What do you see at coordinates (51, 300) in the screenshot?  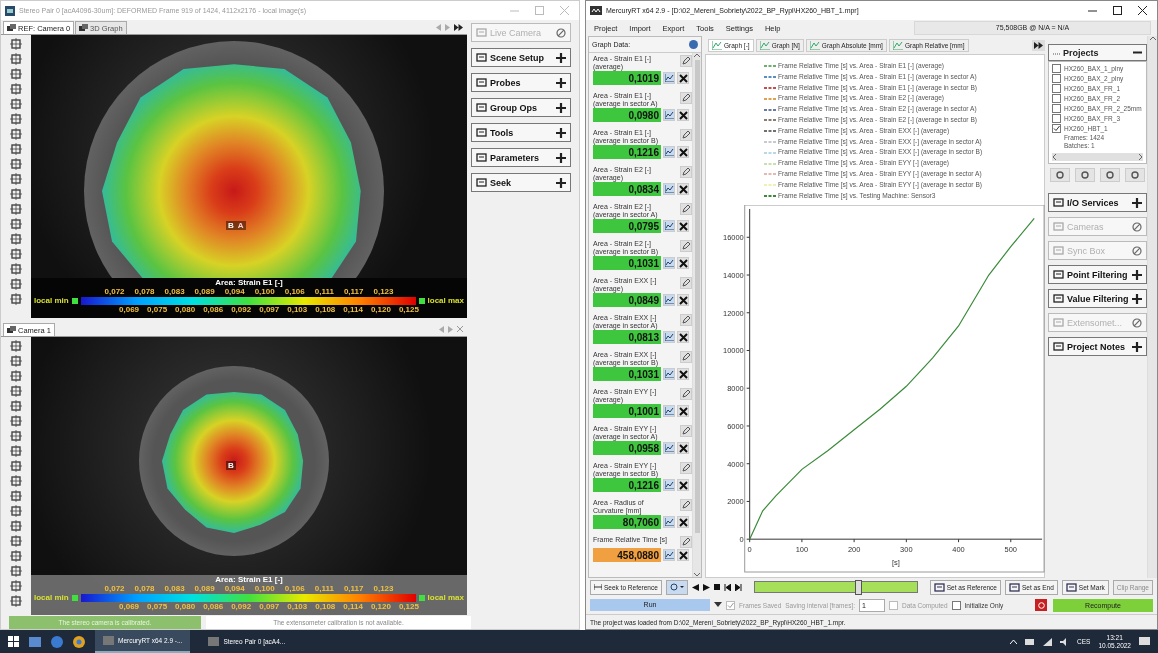 I see `scale-min-label: local min` at bounding box center [51, 300].